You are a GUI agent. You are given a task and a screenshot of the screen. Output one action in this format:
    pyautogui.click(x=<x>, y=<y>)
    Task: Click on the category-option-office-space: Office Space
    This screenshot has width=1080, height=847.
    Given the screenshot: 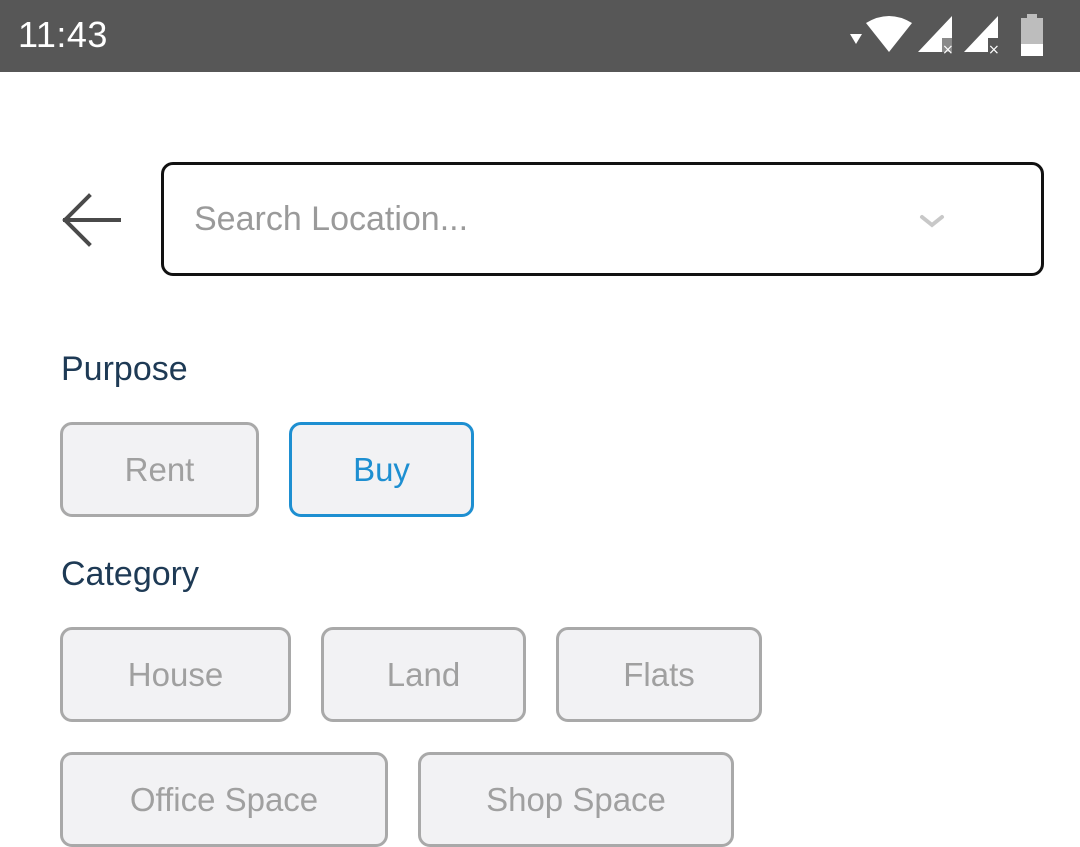 What is the action you would take?
    pyautogui.click(x=224, y=799)
    